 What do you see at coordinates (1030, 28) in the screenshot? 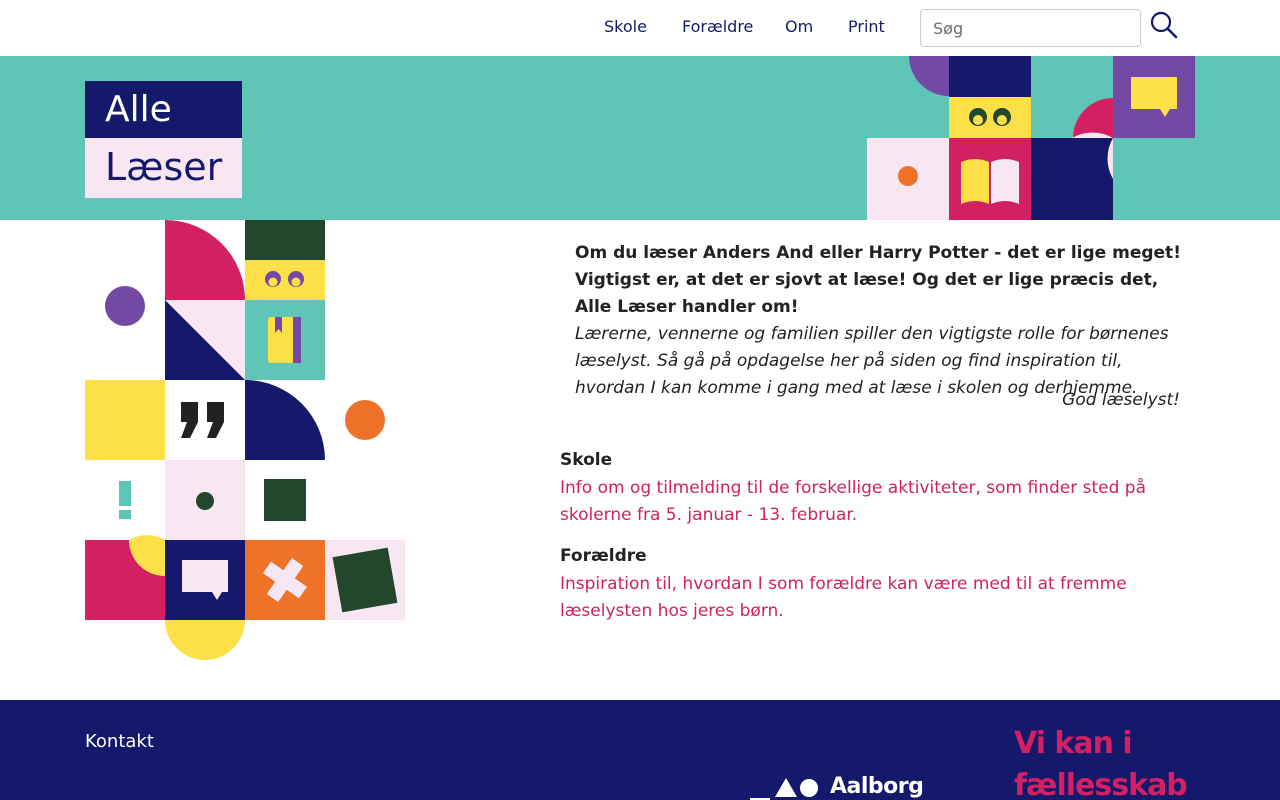
I see `search-input` at bounding box center [1030, 28].